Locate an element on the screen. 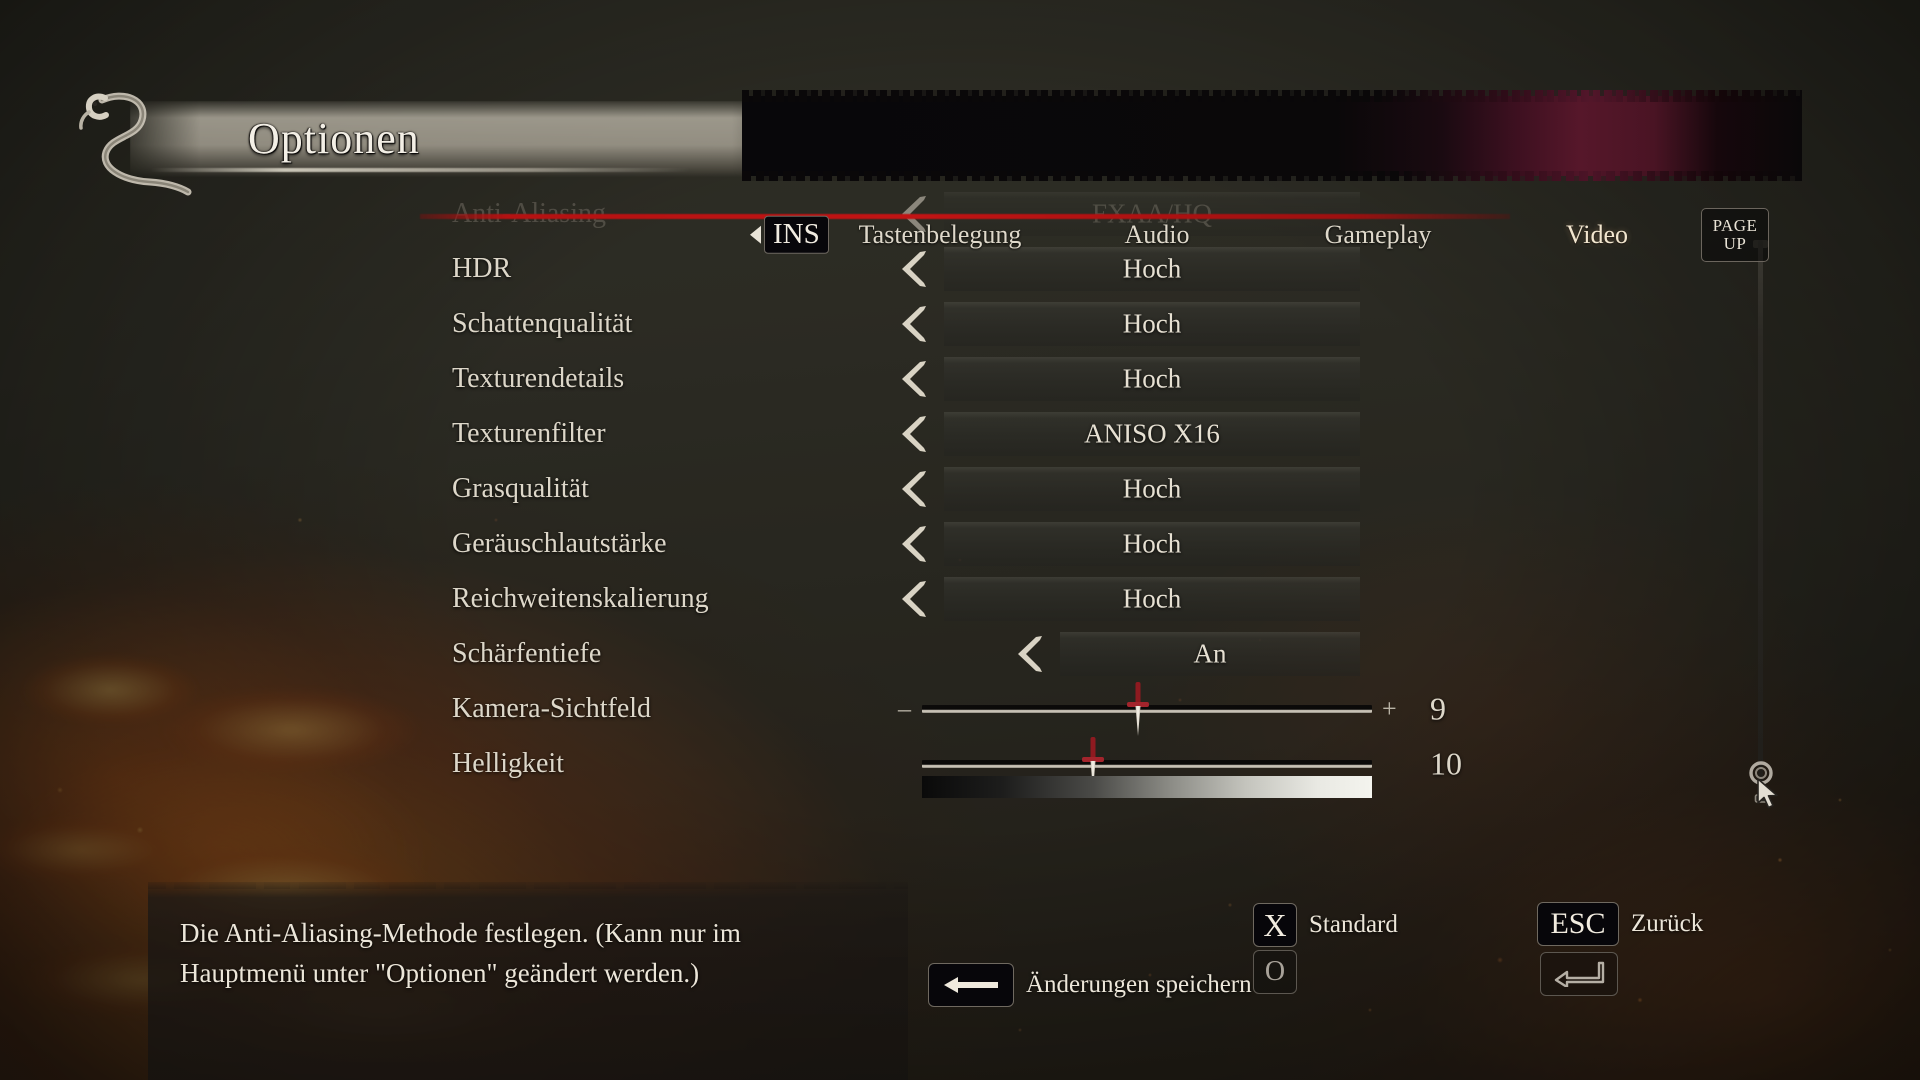  tab-audio: Audio is located at coordinates (1157, 235).